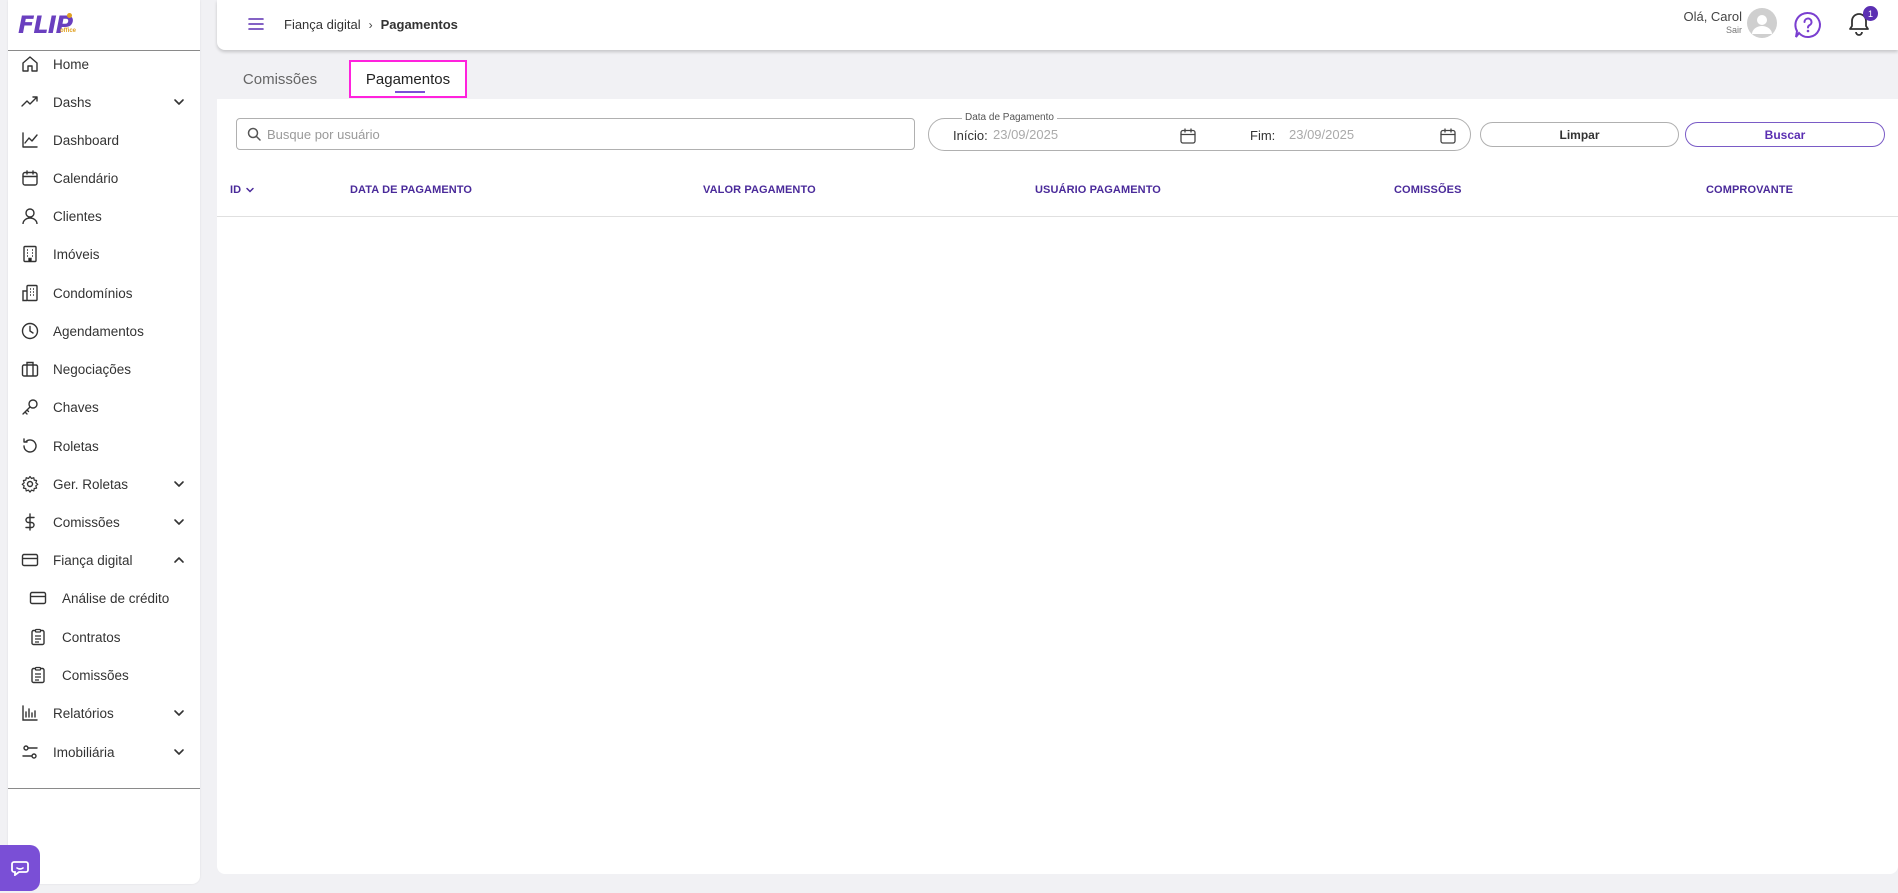 The width and height of the screenshot is (1898, 893). What do you see at coordinates (104, 102) in the screenshot?
I see `sidebar-item-dashs: Dashs` at bounding box center [104, 102].